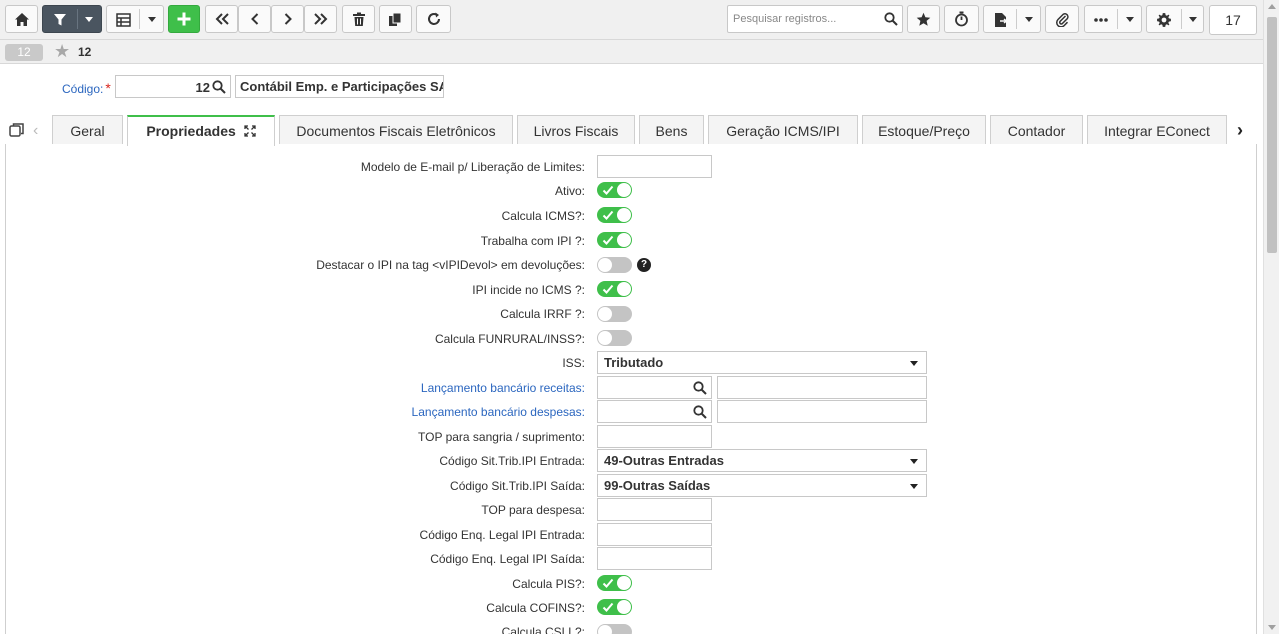  I want to click on copy-button, so click(395, 19).